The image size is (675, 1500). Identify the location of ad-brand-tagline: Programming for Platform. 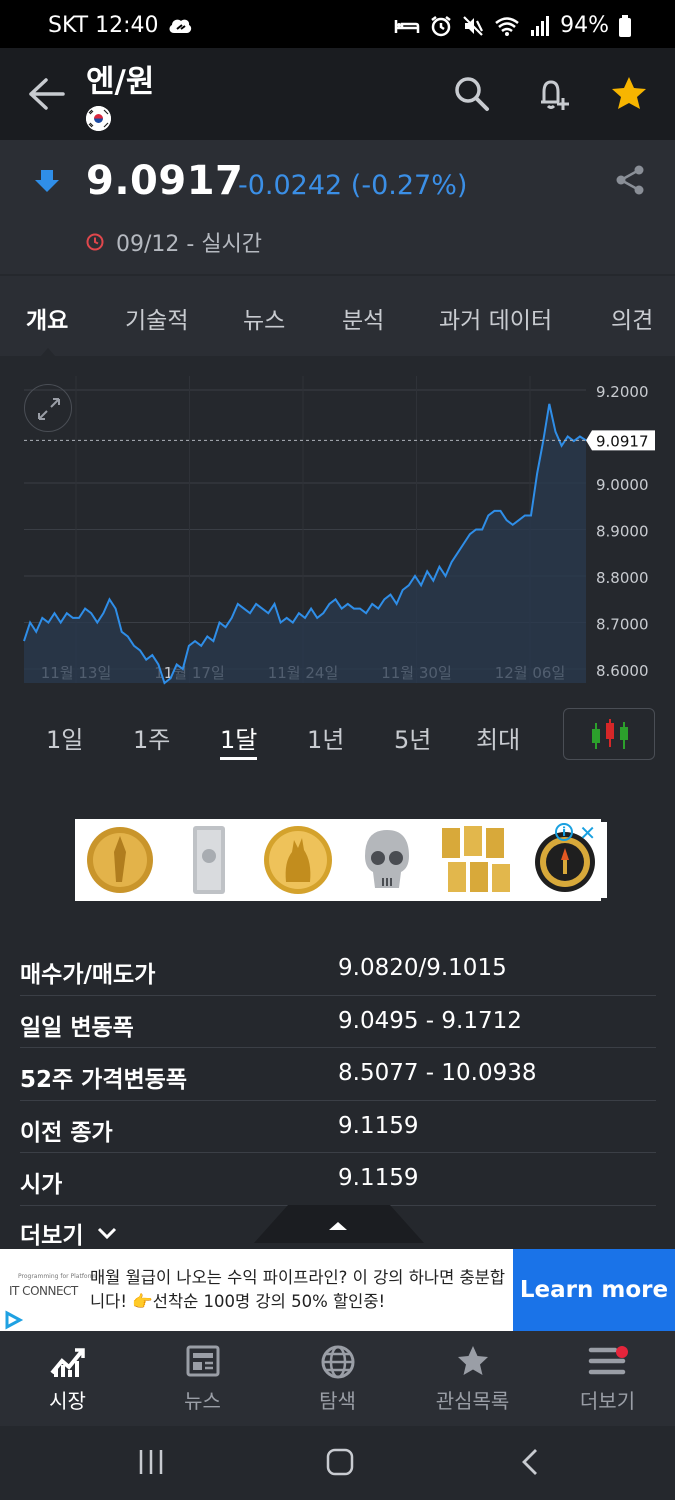
(57, 1276).